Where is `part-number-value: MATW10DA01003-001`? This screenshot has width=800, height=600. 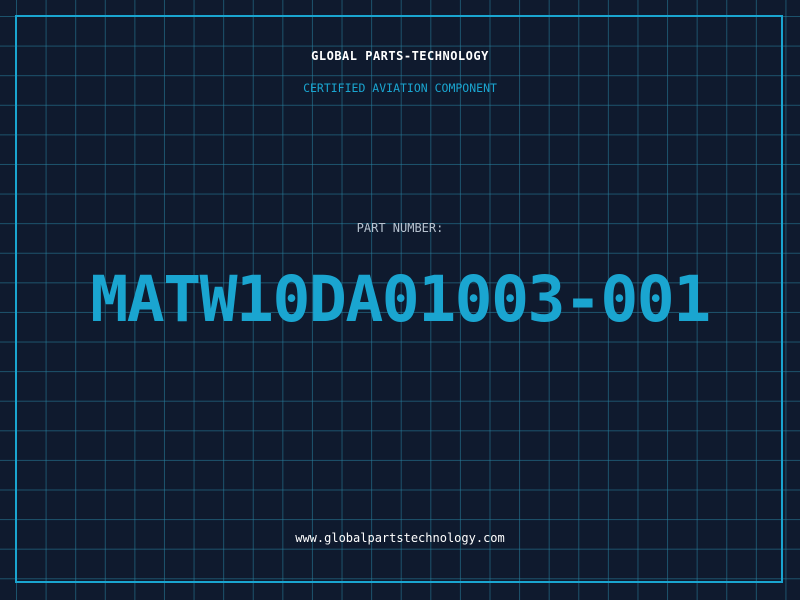 part-number-value: MATW10DA01003-001 is located at coordinates (400, 299).